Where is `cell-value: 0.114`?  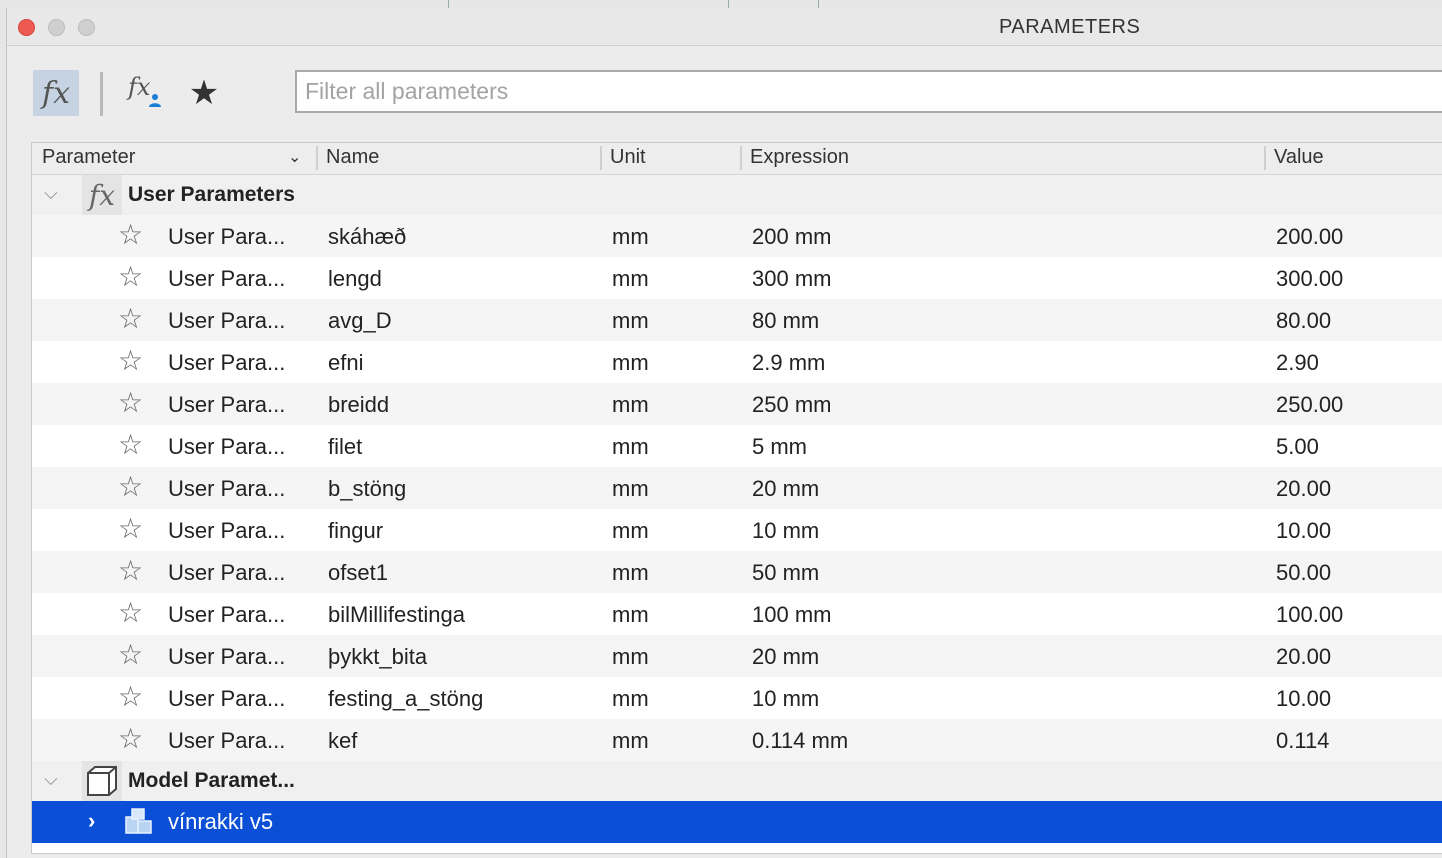 cell-value: 0.114 is located at coordinates (1303, 740).